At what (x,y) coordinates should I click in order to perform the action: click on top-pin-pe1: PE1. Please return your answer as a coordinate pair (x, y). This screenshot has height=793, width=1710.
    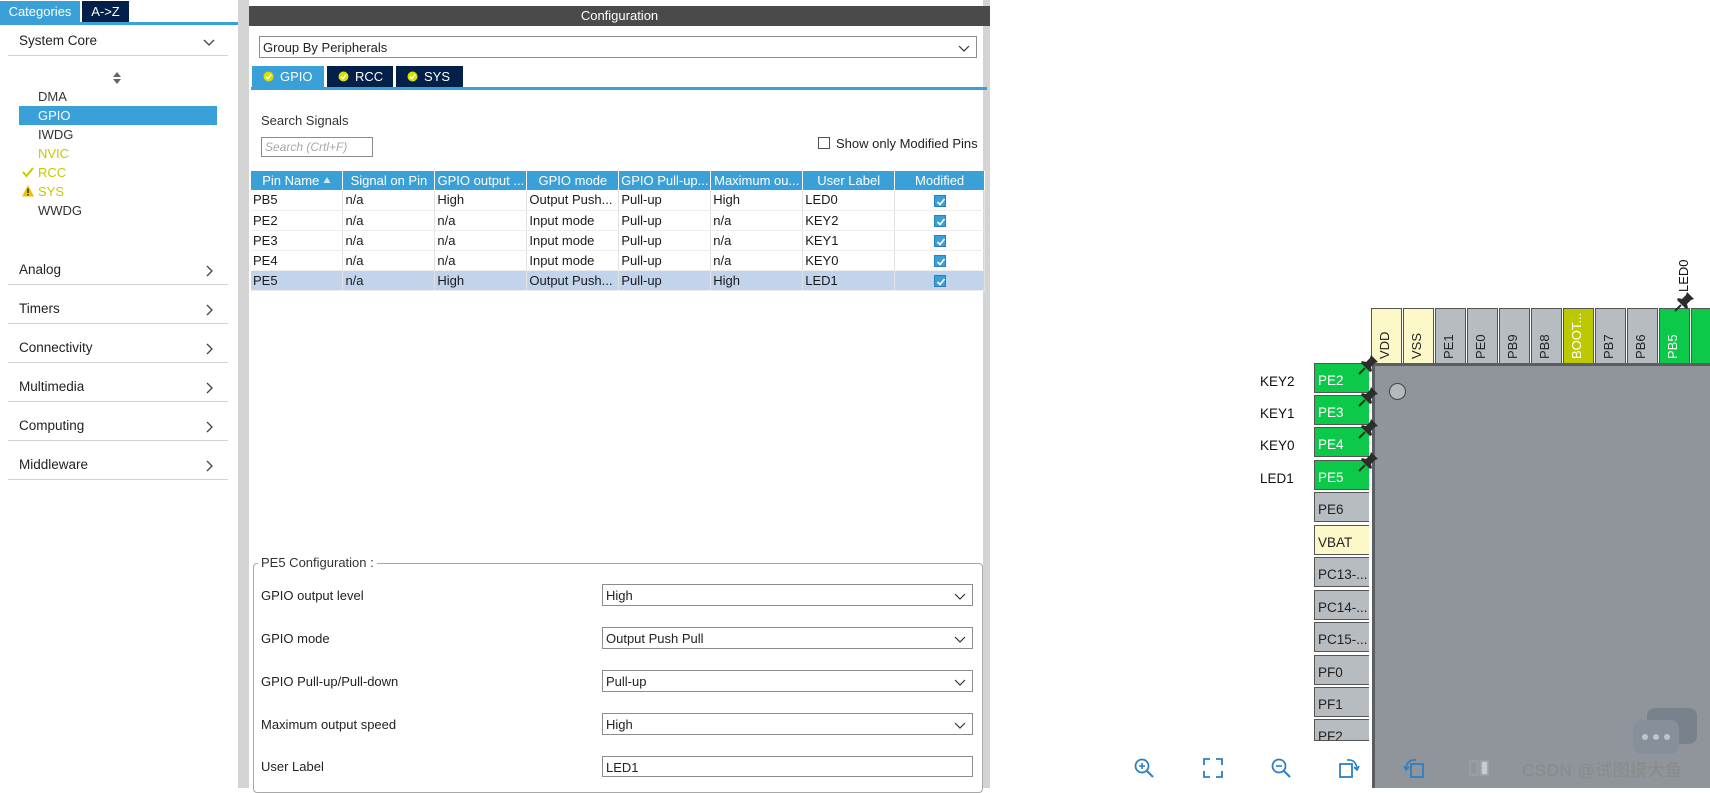
    Looking at the image, I should click on (1450, 335).